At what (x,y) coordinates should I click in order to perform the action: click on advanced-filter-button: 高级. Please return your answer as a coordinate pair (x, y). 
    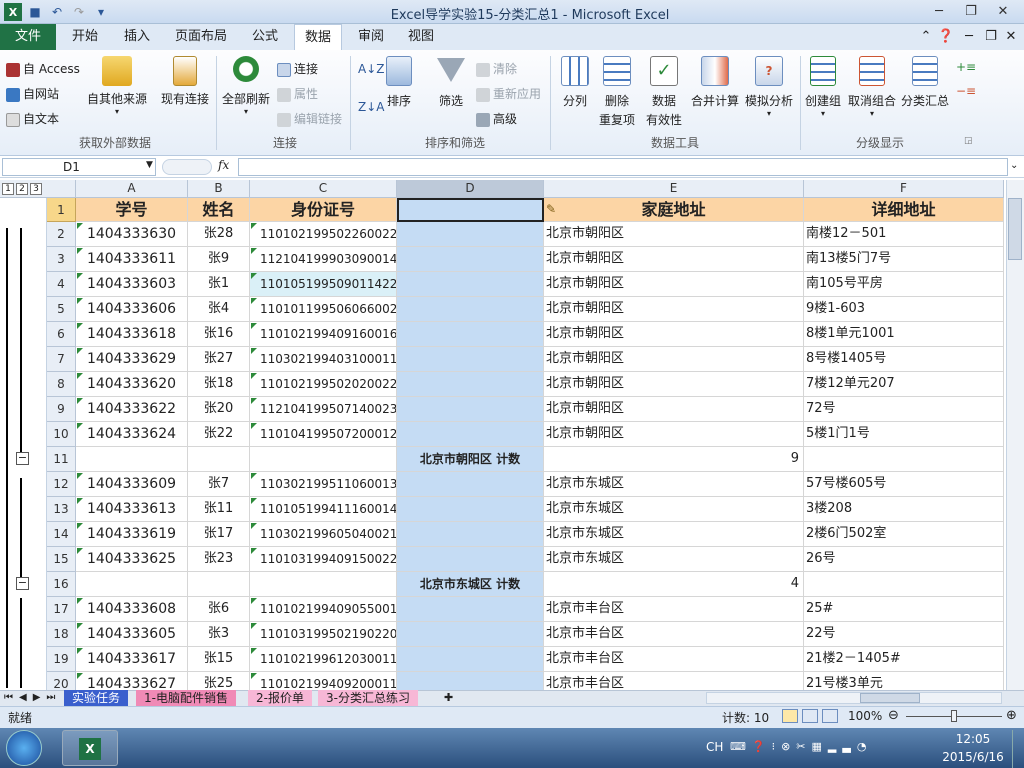
    Looking at the image, I should click on (496, 118).